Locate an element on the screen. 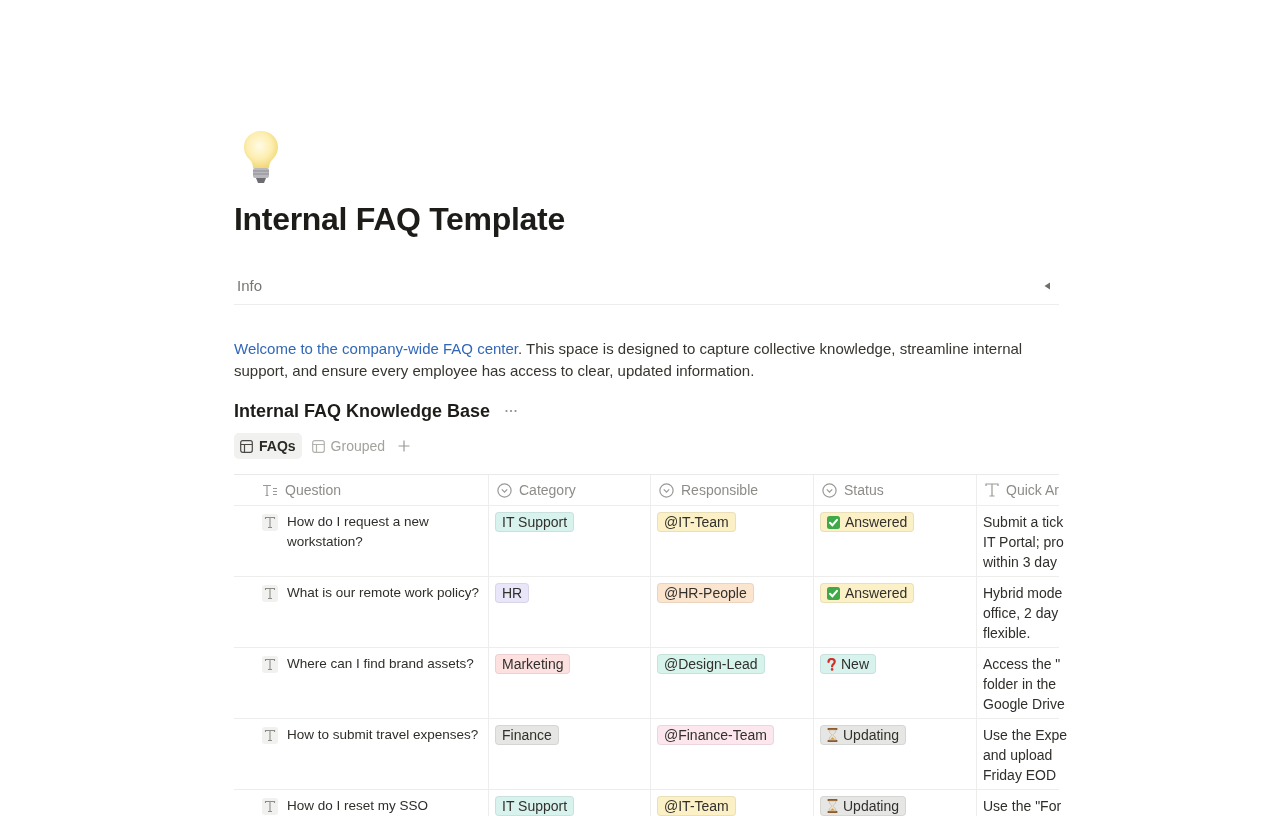 Image resolution: width=1280 pixels, height=816 pixels. category-tag: HR is located at coordinates (512, 593).